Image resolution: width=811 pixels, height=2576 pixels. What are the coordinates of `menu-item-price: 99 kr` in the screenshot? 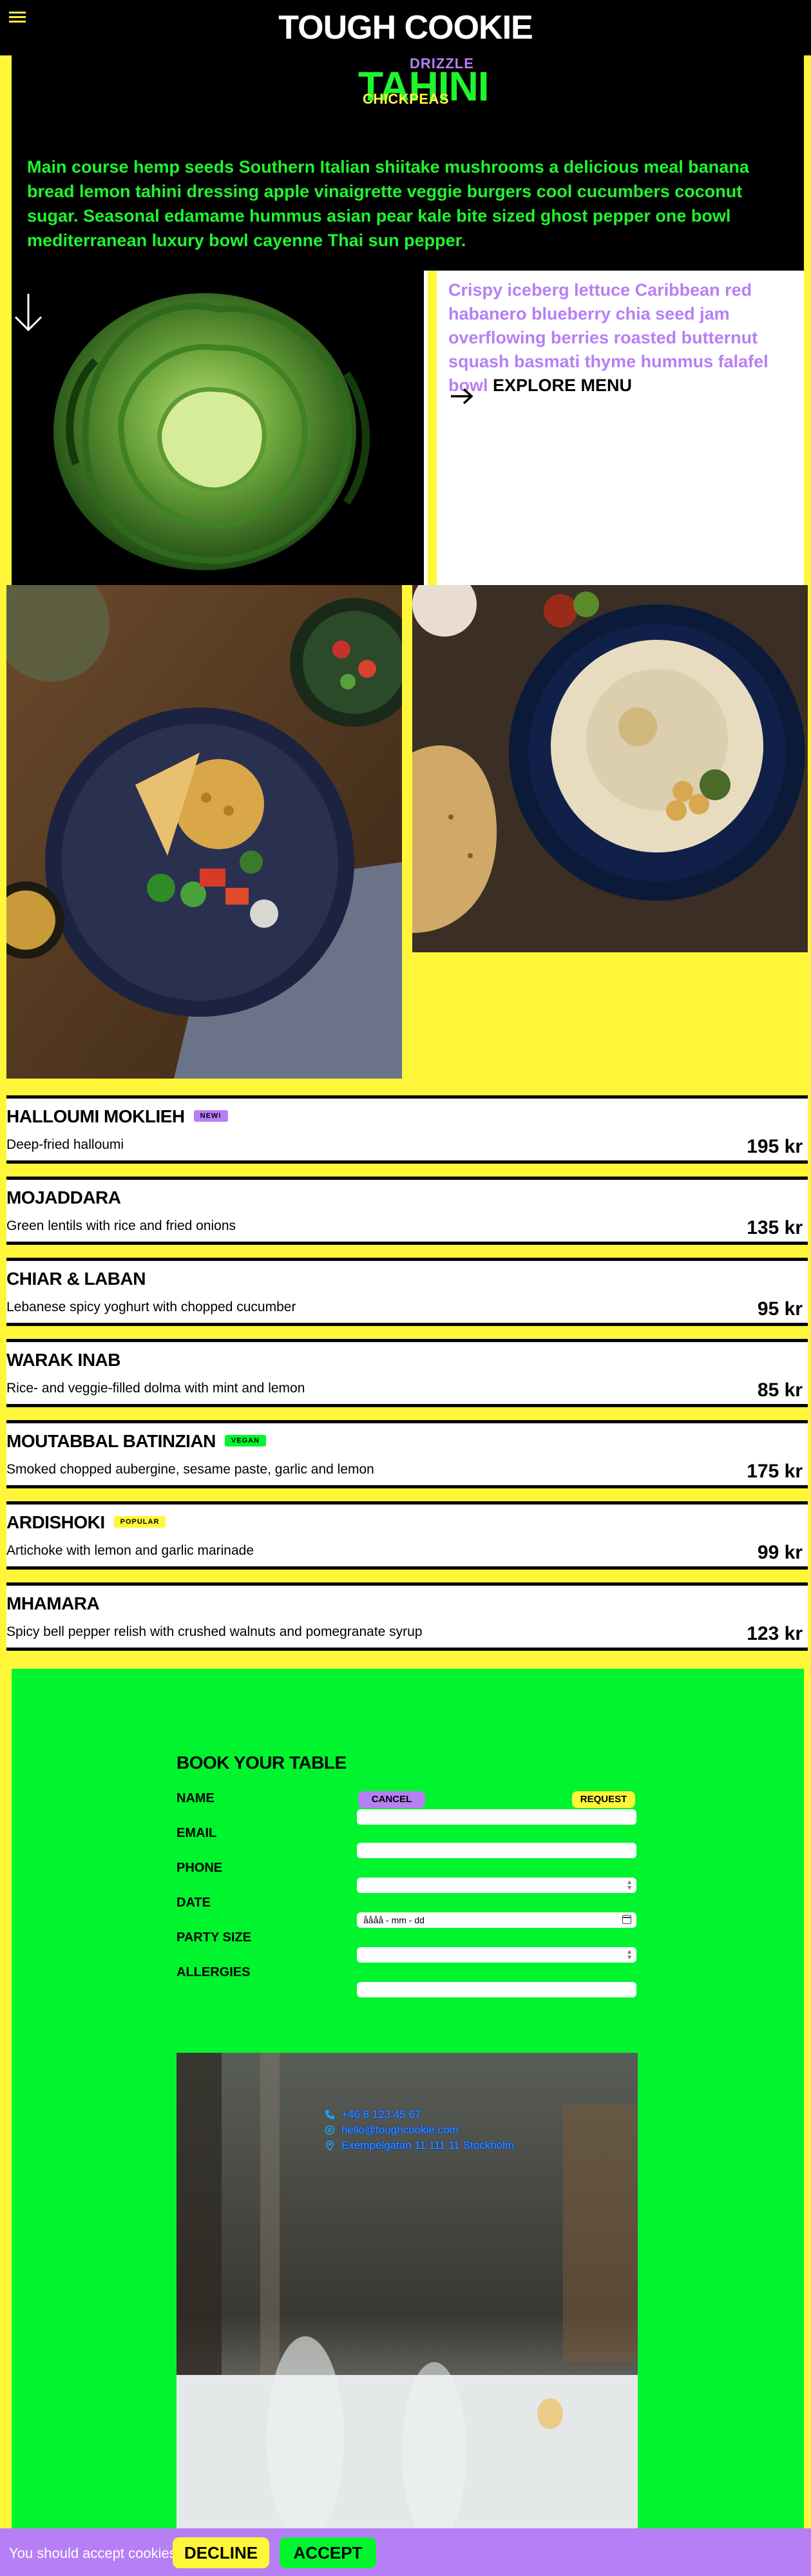 It's located at (780, 1552).